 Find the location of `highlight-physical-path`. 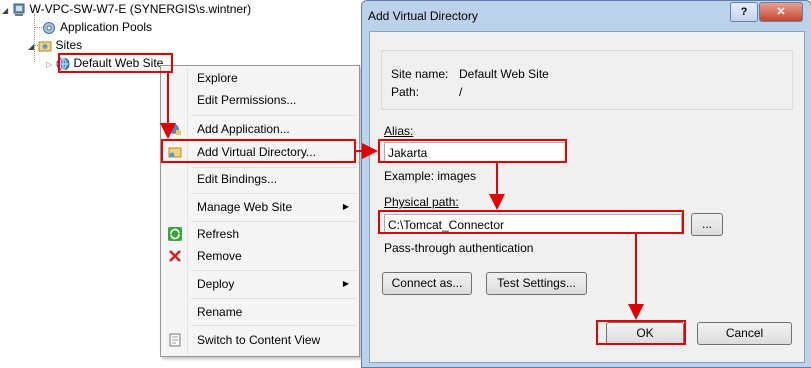

highlight-physical-path is located at coordinates (531, 222).